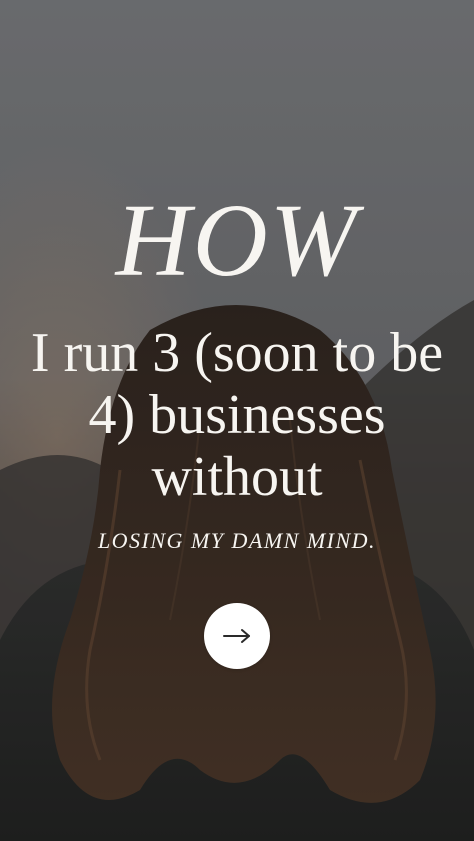 Image resolution: width=474 pixels, height=841 pixels. What do you see at coordinates (237, 240) in the screenshot?
I see `headline-how: HOW` at bounding box center [237, 240].